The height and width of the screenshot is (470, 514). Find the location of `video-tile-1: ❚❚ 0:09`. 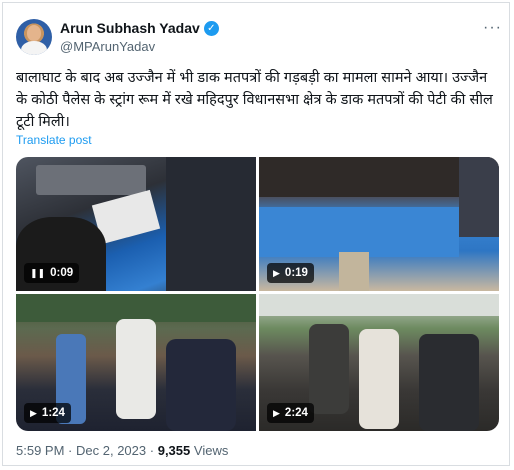

video-tile-1: ❚❚ 0:09 is located at coordinates (136, 224).